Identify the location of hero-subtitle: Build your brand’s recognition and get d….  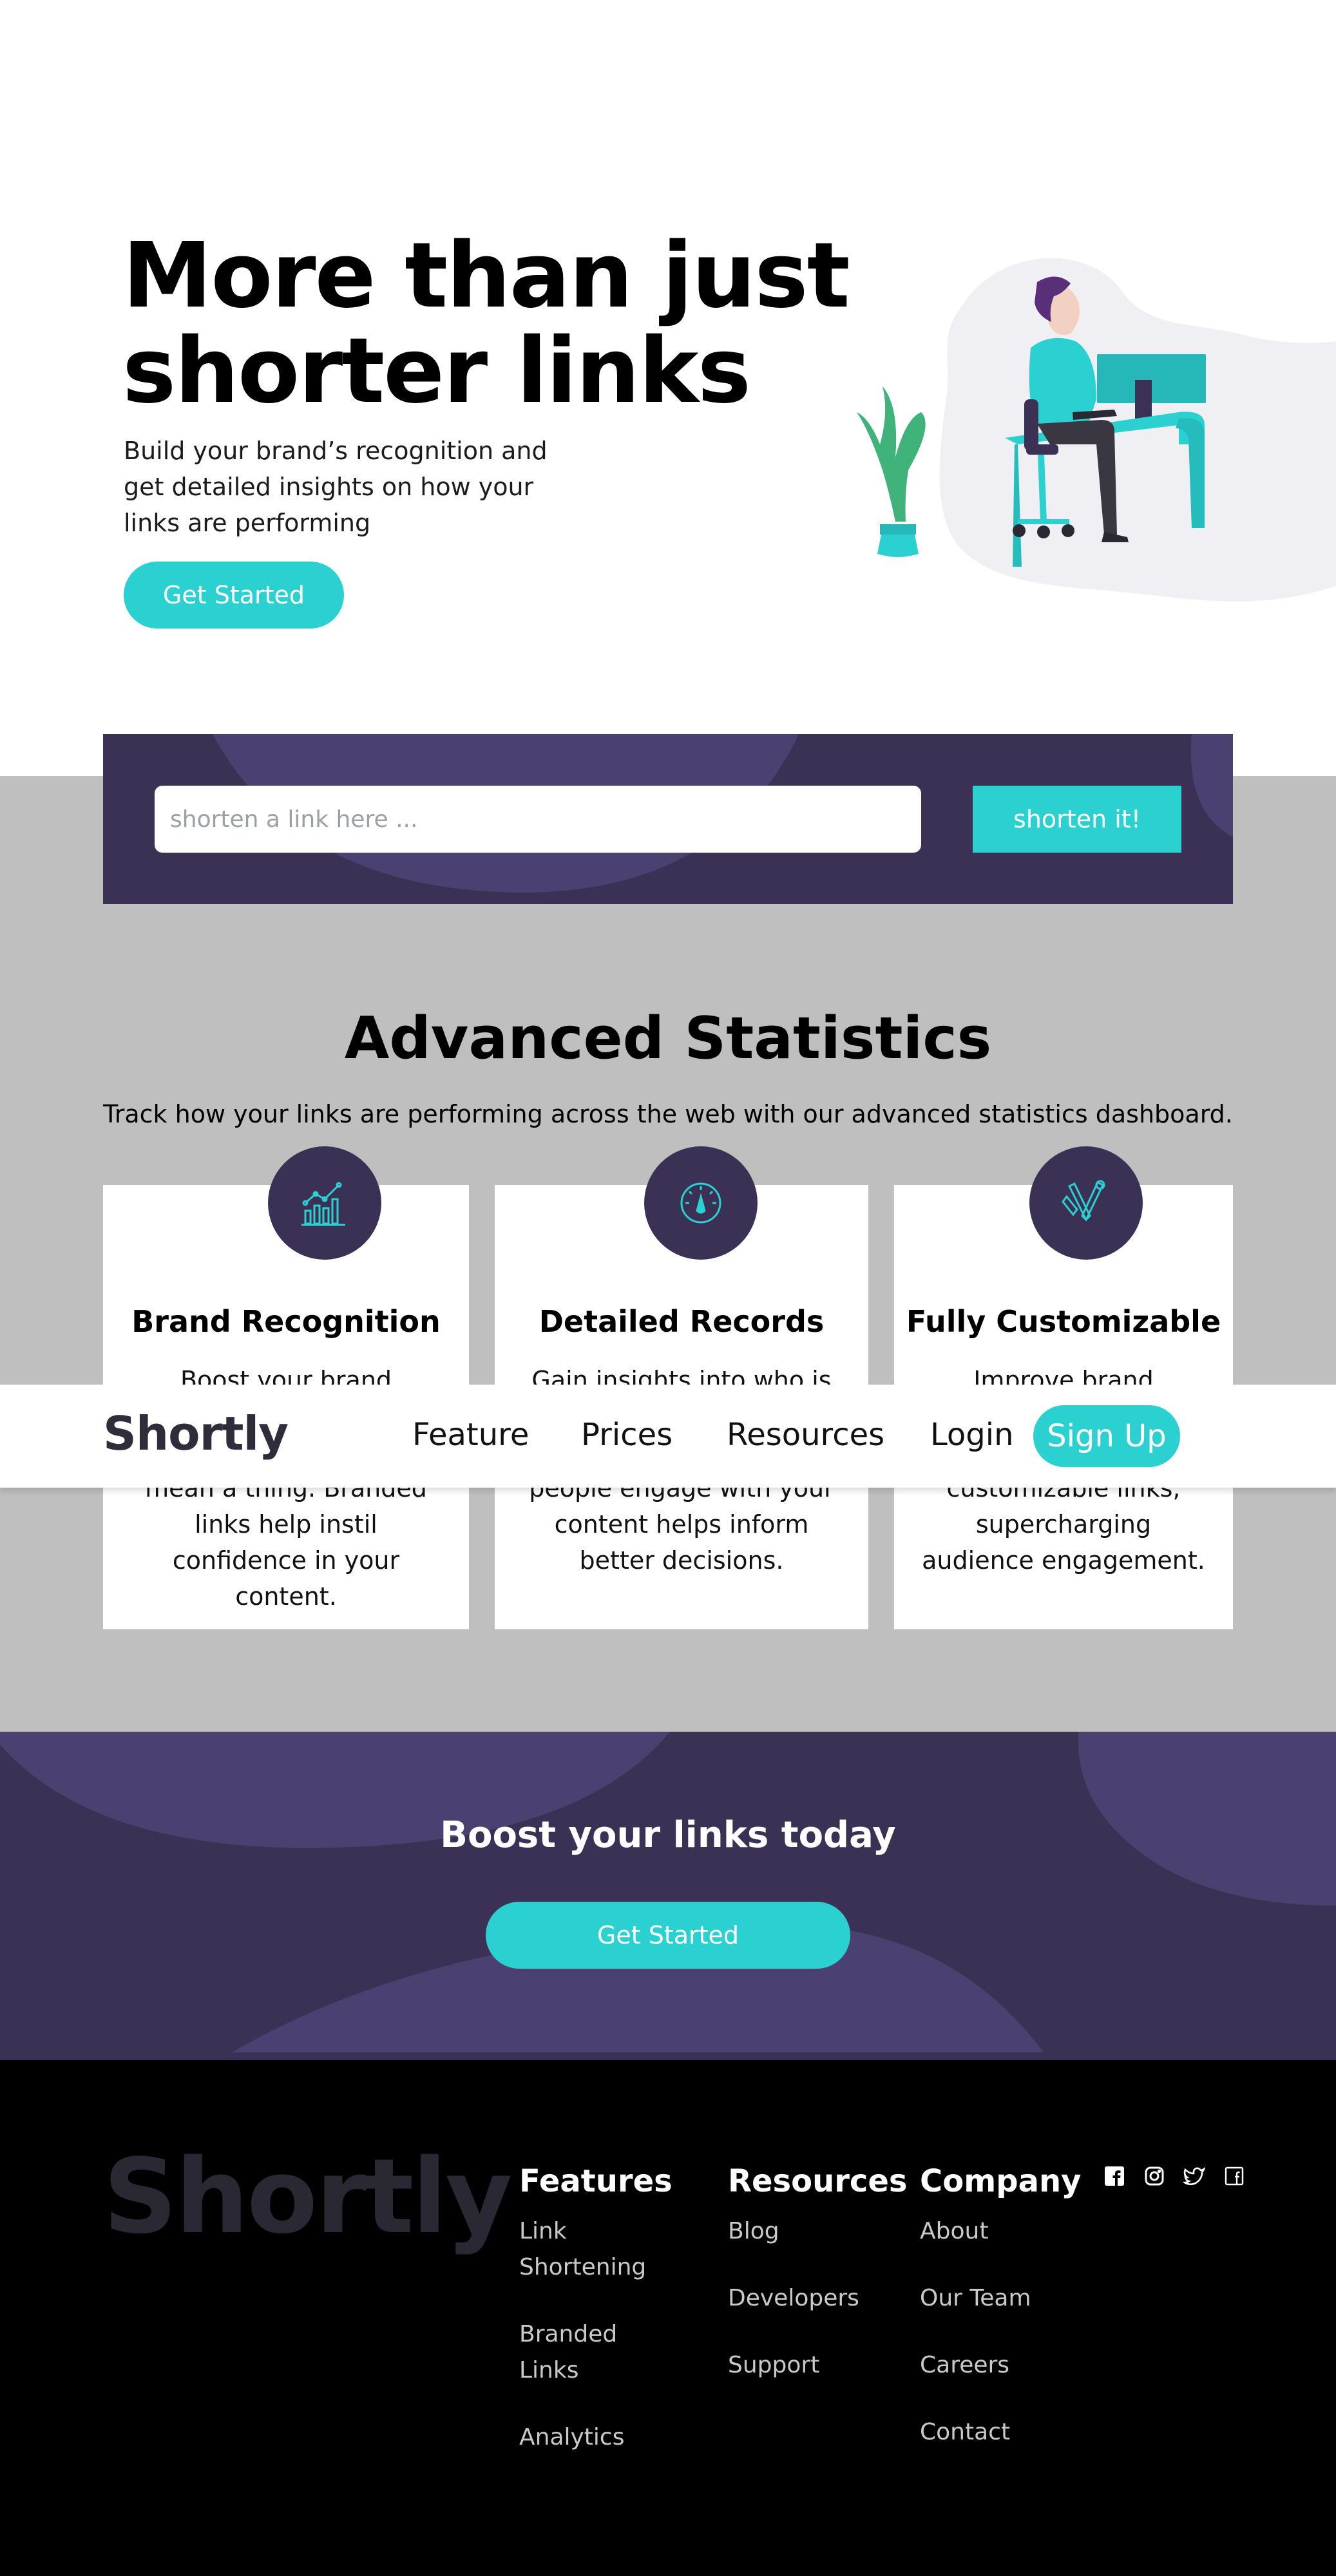
(336, 487).